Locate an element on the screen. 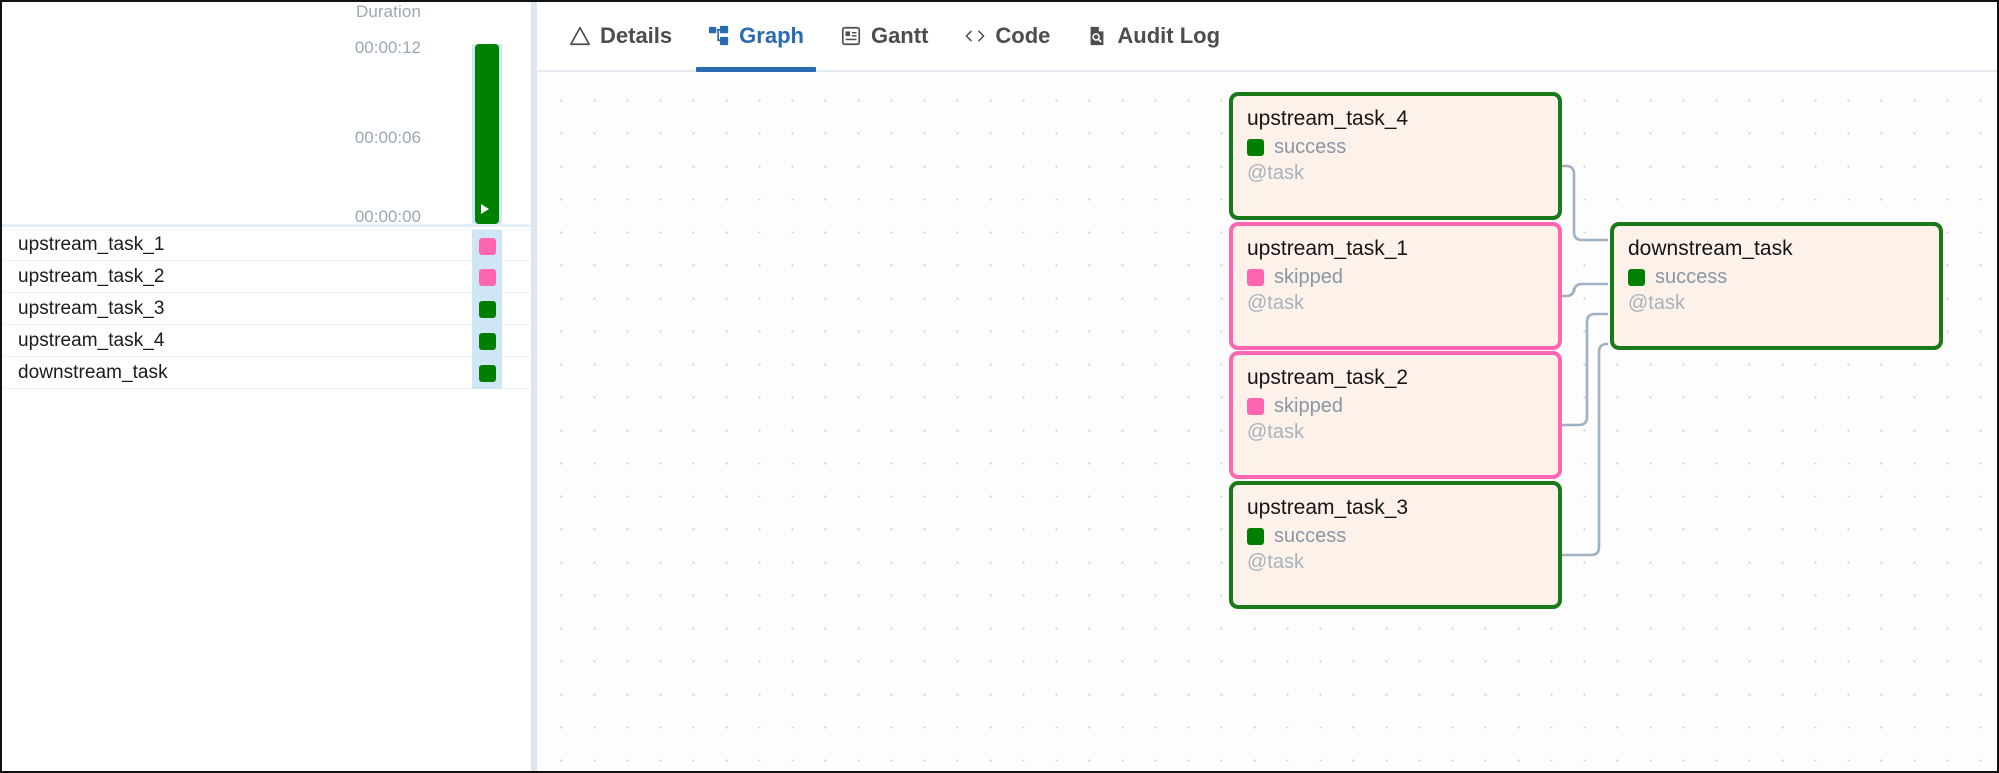 This screenshot has height=773, width=1999. task-row: upstream_task_2 is located at coordinates (266, 277).